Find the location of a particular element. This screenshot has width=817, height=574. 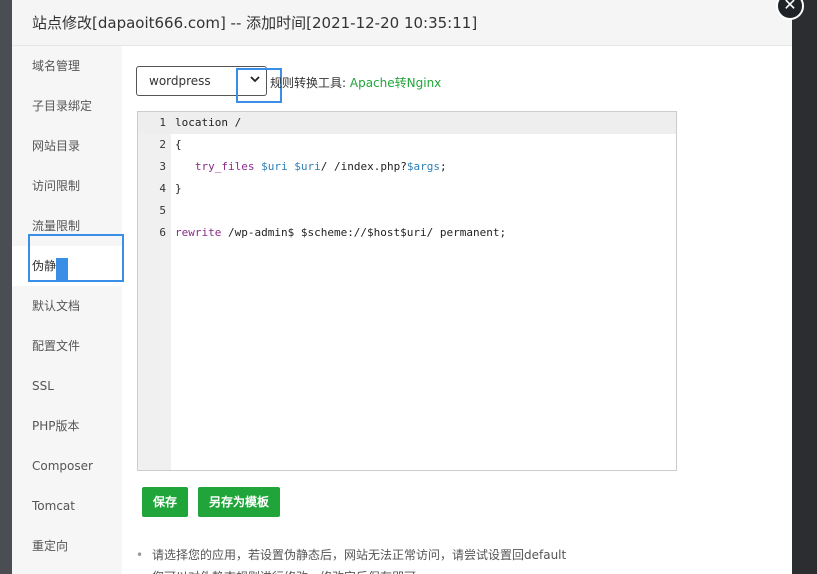

code-line: 2 { is located at coordinates (407, 145).